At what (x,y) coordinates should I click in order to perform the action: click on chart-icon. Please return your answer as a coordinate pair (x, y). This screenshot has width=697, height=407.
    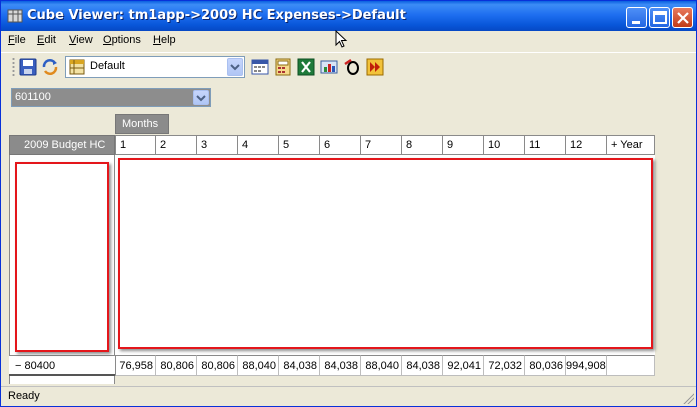
    Looking at the image, I should click on (329, 67).